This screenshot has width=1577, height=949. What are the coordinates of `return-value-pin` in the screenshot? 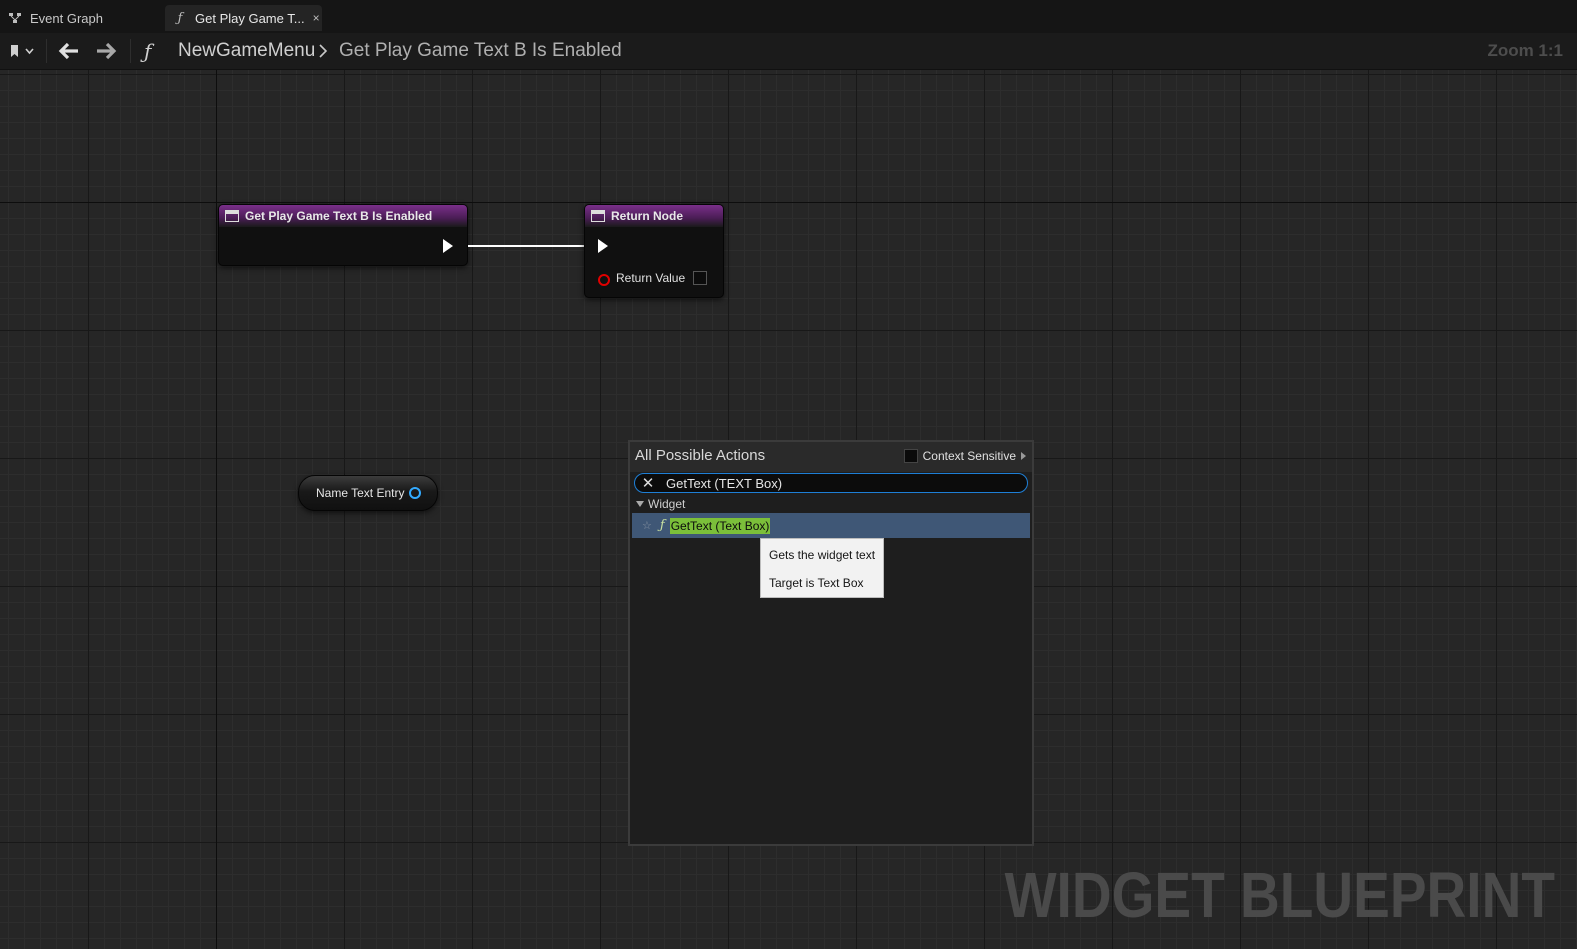 It's located at (604, 280).